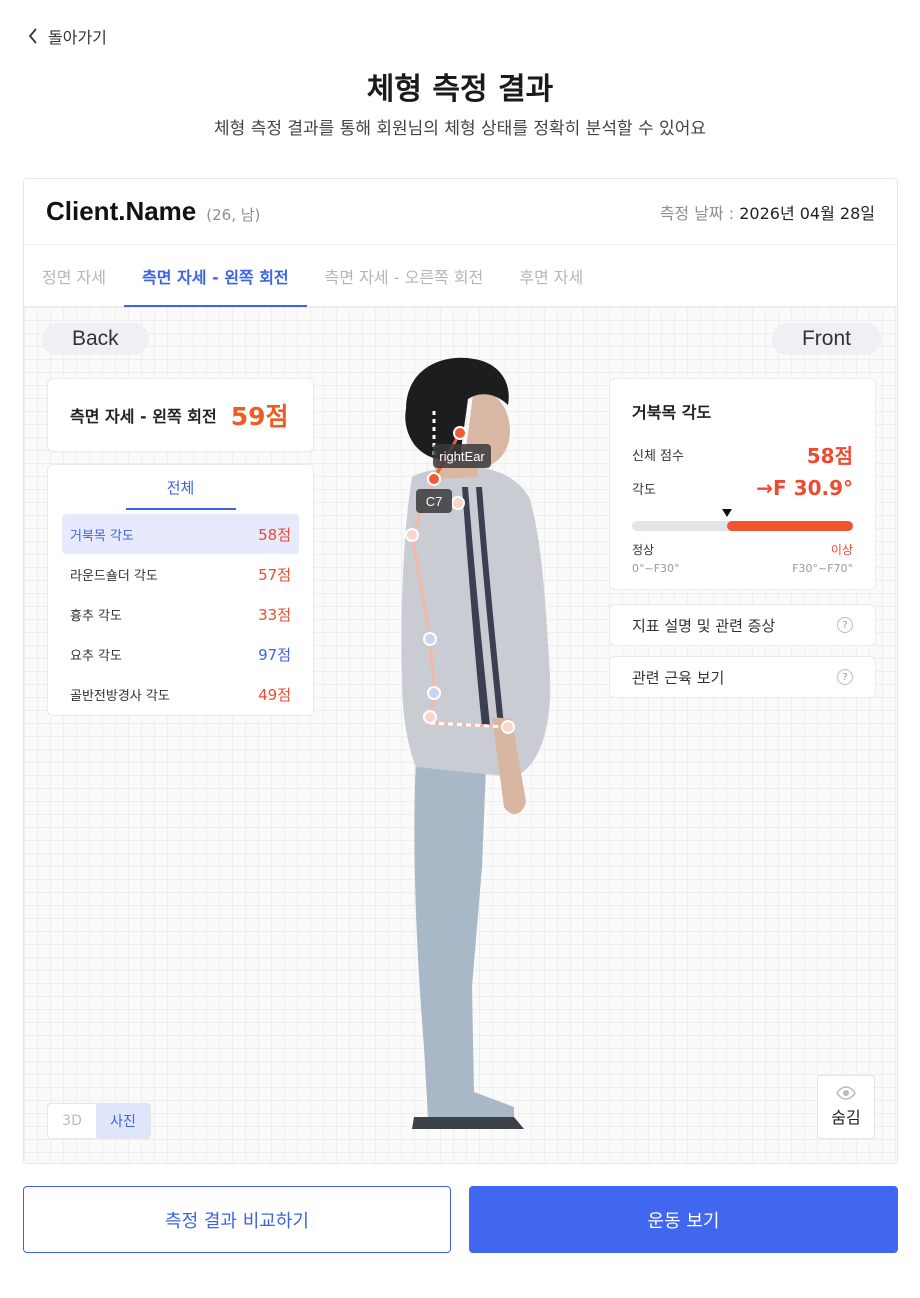  I want to click on angle-gauge, so click(742, 520).